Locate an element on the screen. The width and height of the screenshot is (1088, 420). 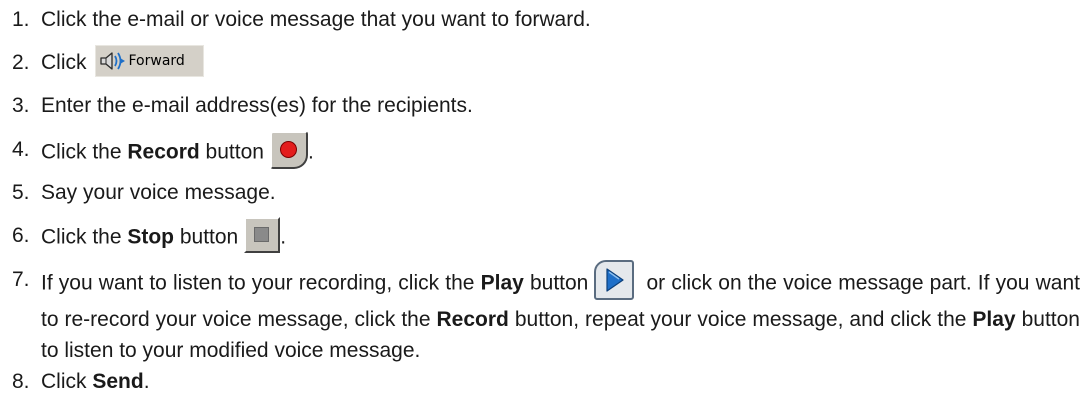
stop-icon is located at coordinates (262, 234).